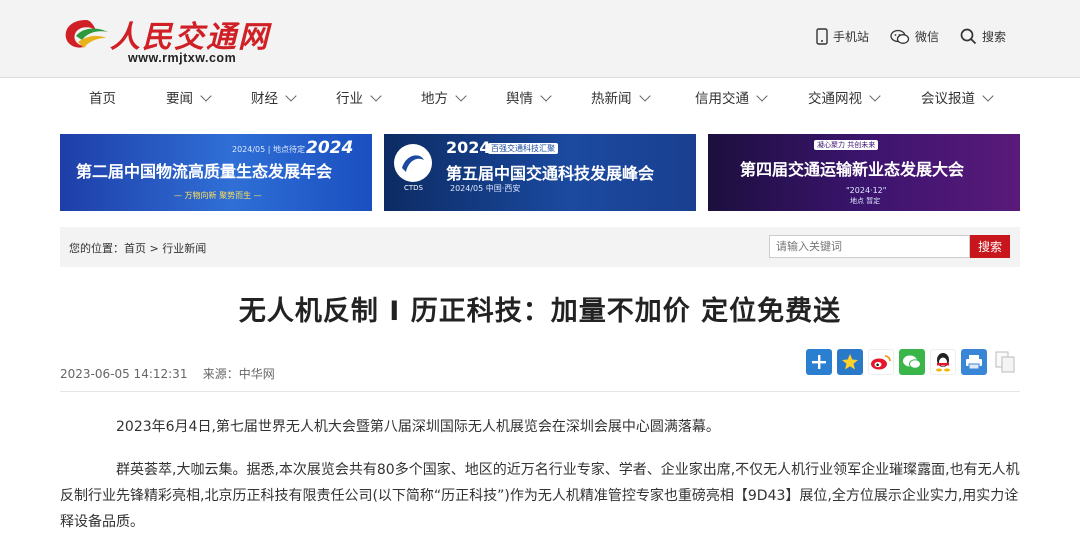  Describe the element at coordinates (835, 99) in the screenshot. I see `nav-label: 交通网视` at that location.